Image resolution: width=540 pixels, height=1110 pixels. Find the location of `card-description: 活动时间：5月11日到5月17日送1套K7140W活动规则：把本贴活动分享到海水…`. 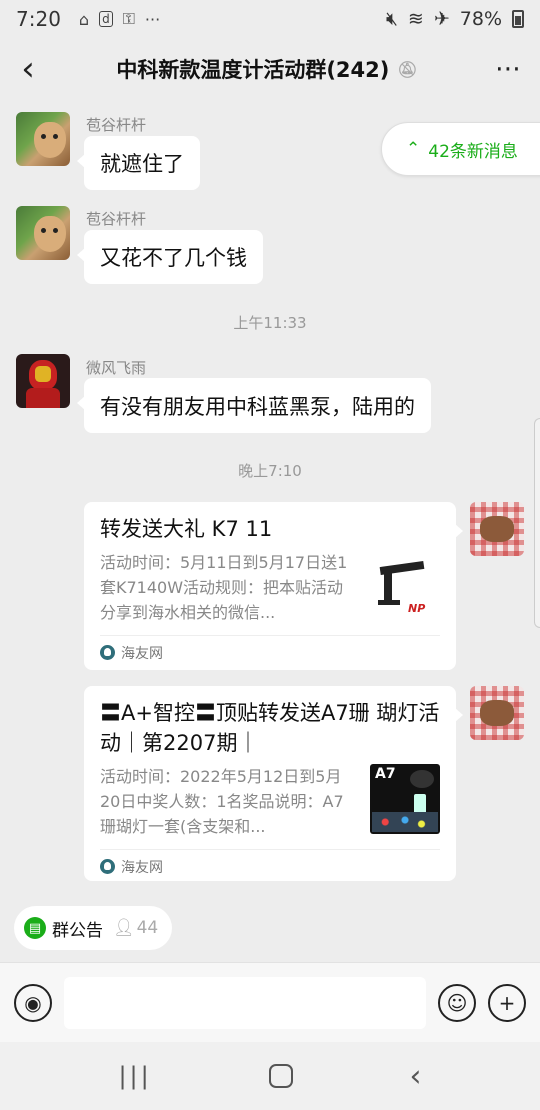

card-description: 活动时间：5月11日到5月17日送1套K7140W活动规则：把本贴活动分享到海水… is located at coordinates (224, 587).